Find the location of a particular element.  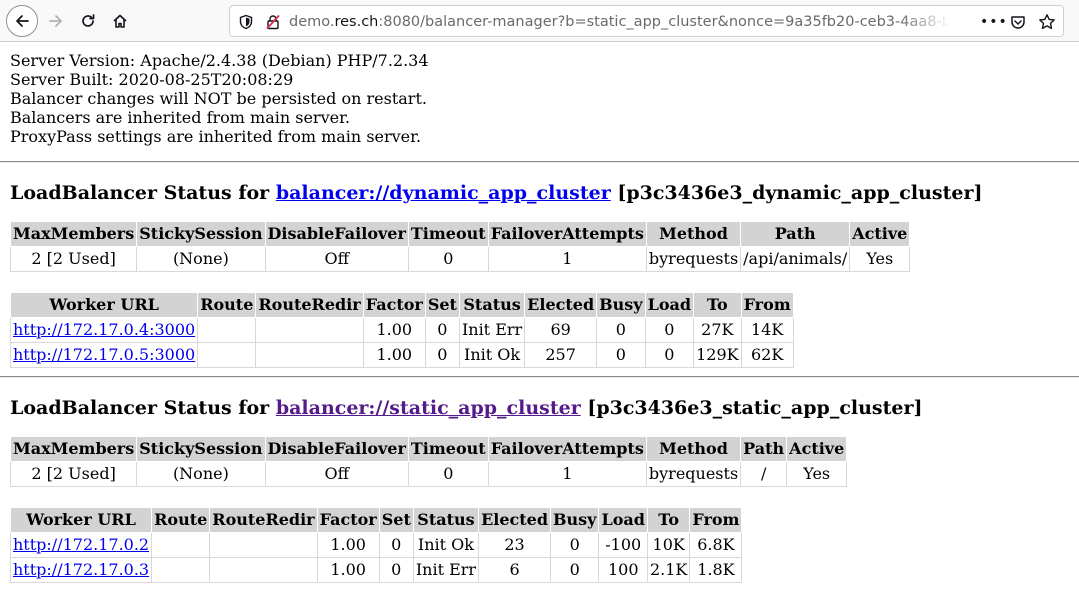

worker-link: http://172.17.0.4:3000 is located at coordinates (104, 329).